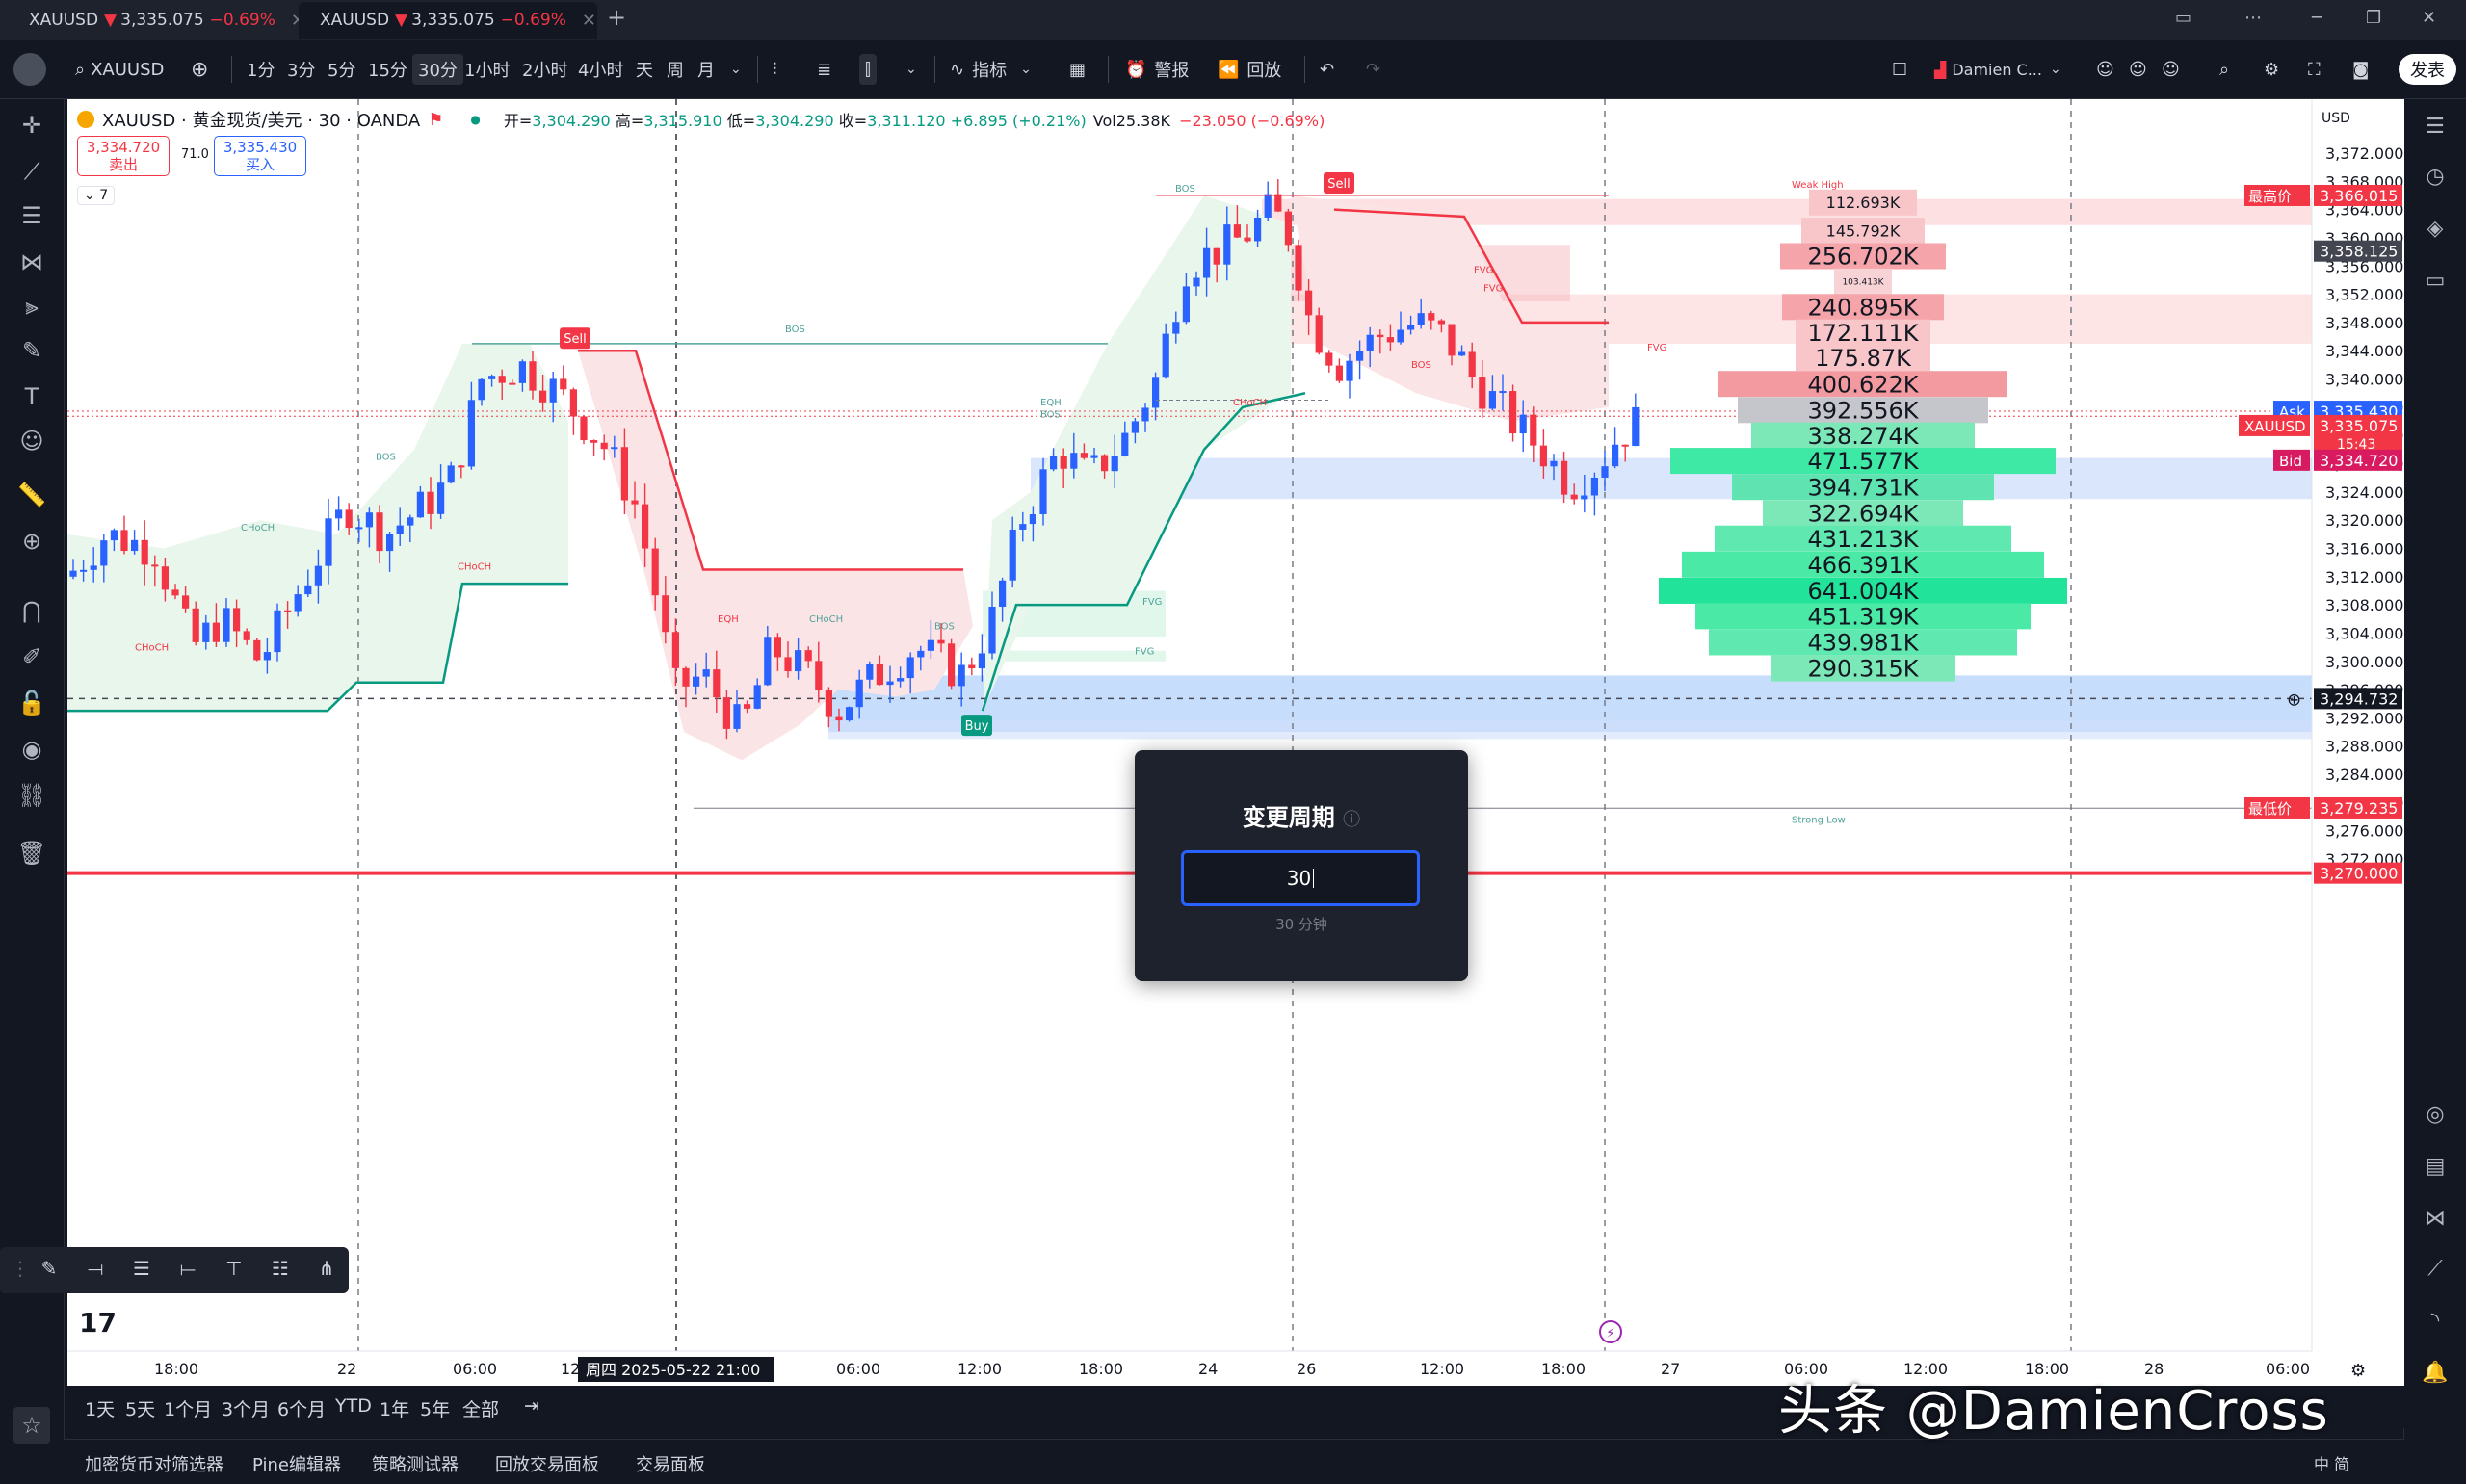 The width and height of the screenshot is (2466, 1484). Describe the element at coordinates (31, 750) in the screenshot. I see `eye-icon: ◉` at that location.